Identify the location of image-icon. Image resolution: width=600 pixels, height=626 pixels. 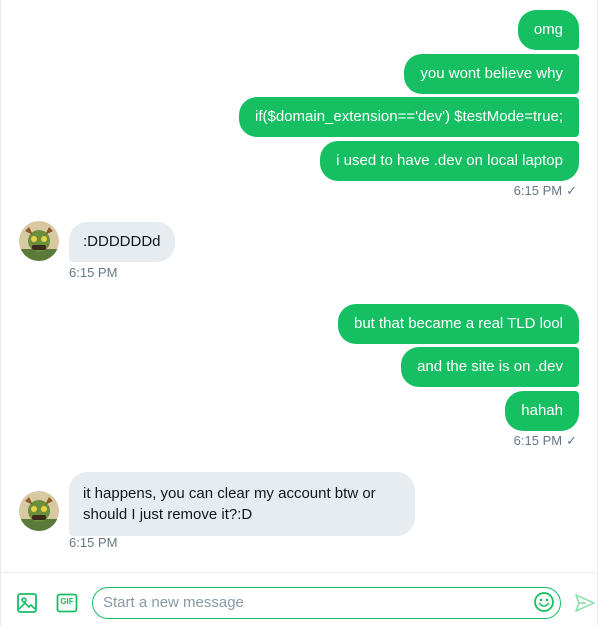
(27, 603).